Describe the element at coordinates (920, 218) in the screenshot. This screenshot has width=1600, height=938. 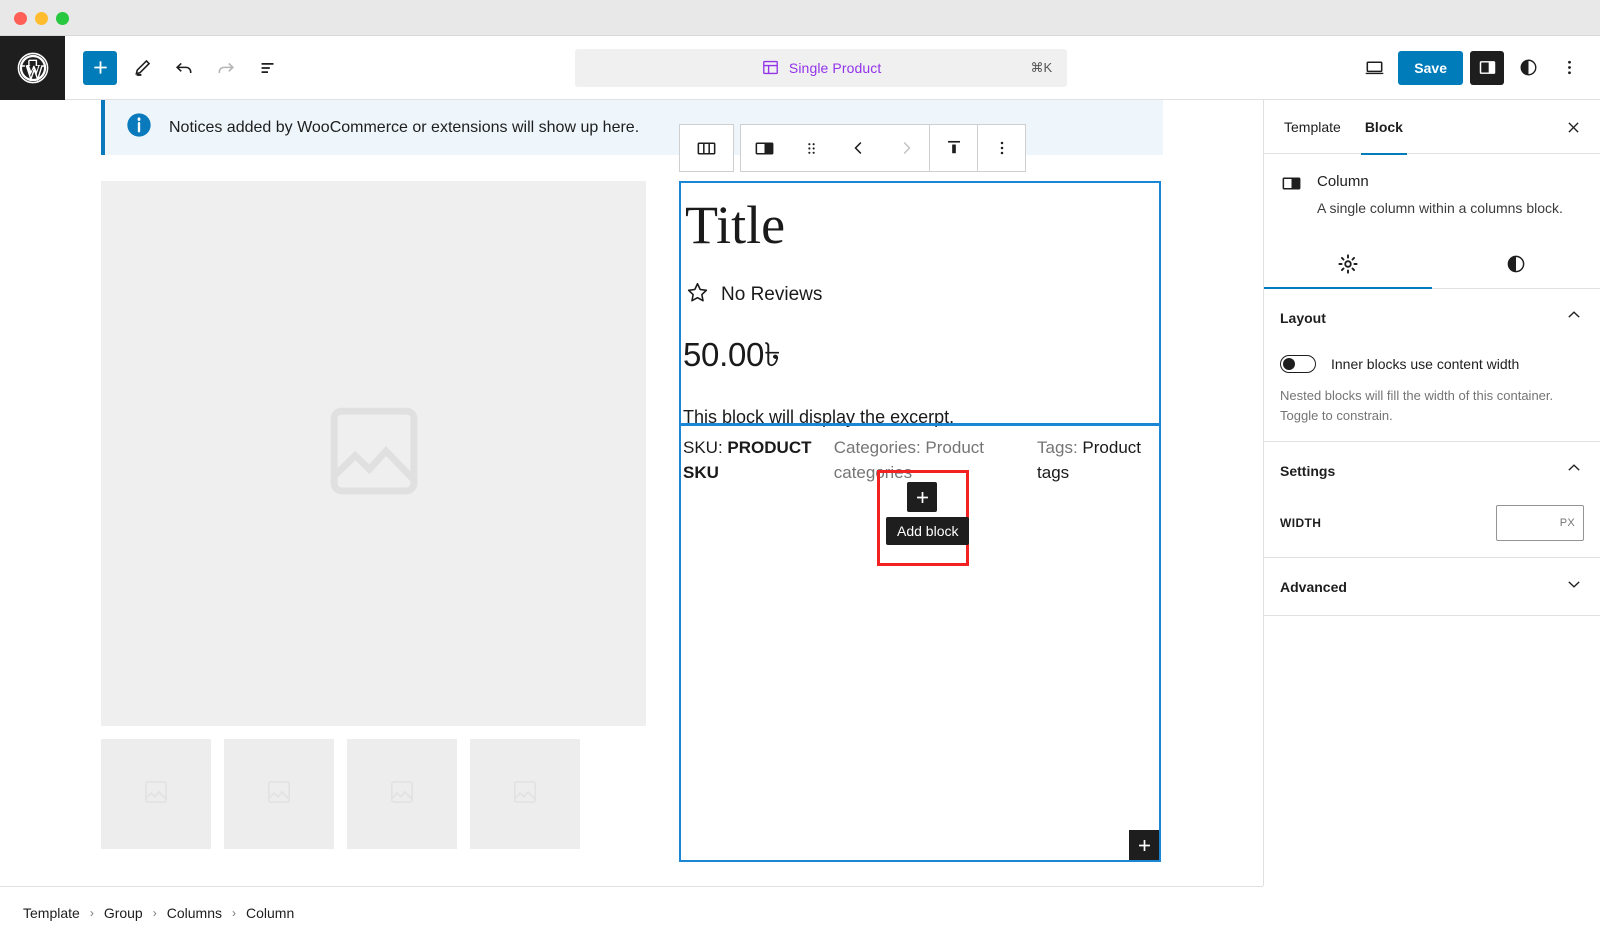
I see `product-title: Title` at that location.